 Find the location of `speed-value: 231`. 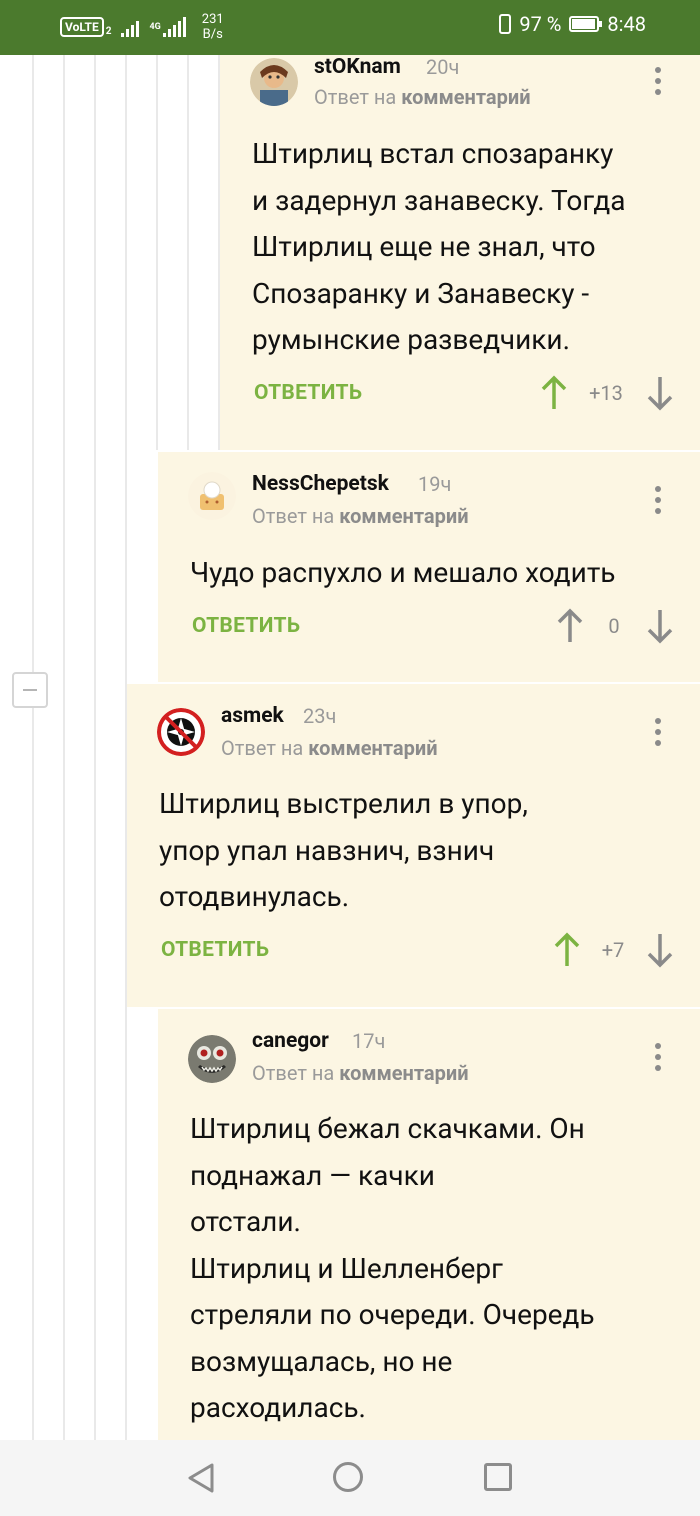

speed-value: 231 is located at coordinates (212, 19).